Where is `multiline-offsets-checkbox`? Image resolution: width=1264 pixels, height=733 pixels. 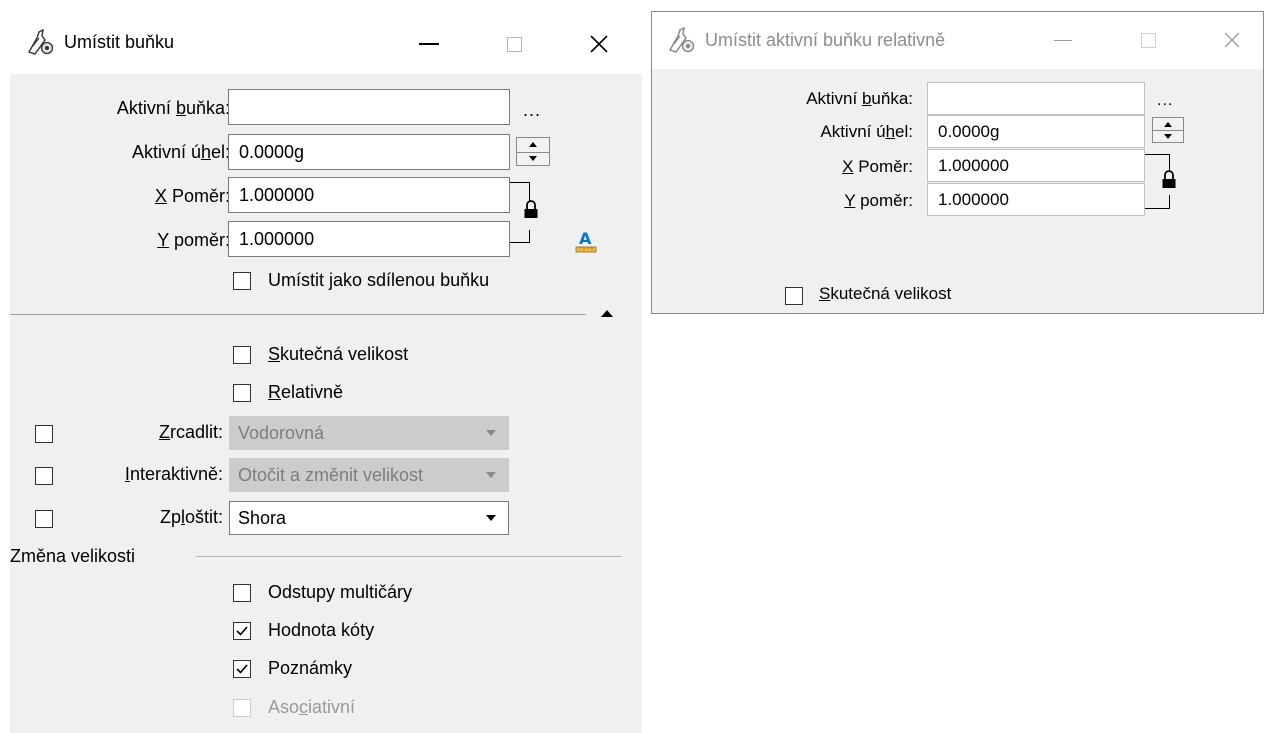
multiline-offsets-checkbox is located at coordinates (242, 593).